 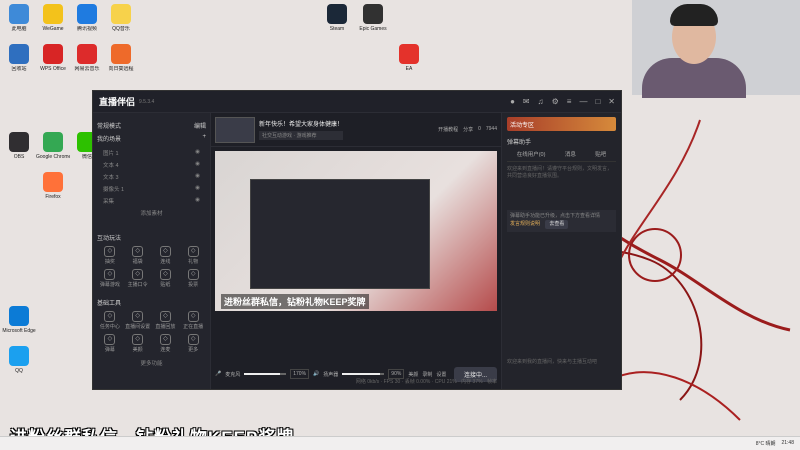 I want to click on settings-icon: ⚙, so click(x=555, y=101).